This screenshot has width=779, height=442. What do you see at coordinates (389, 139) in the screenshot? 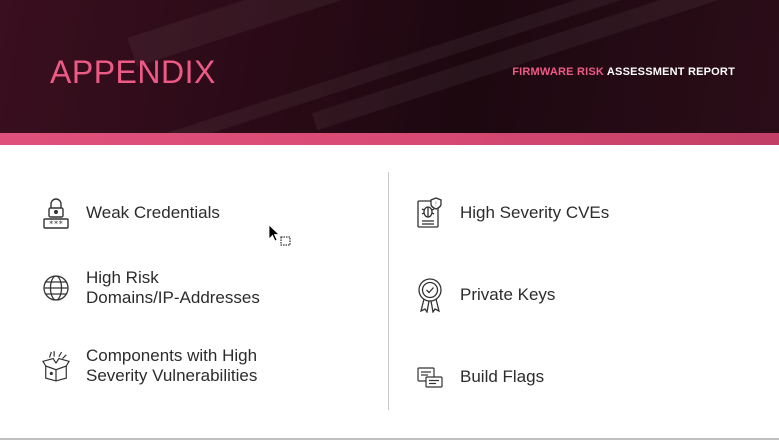
I see `header-accent-band` at bounding box center [389, 139].